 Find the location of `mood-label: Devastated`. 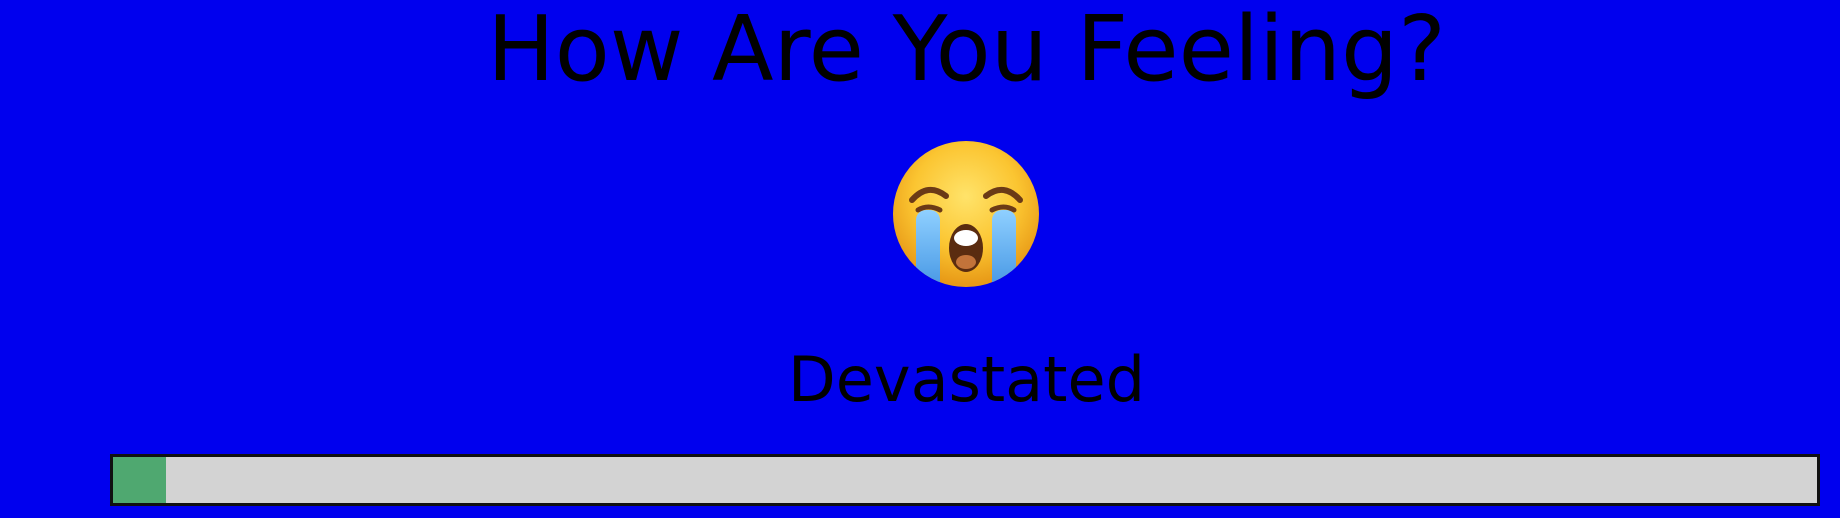

mood-label: Devastated is located at coordinates (966, 379).